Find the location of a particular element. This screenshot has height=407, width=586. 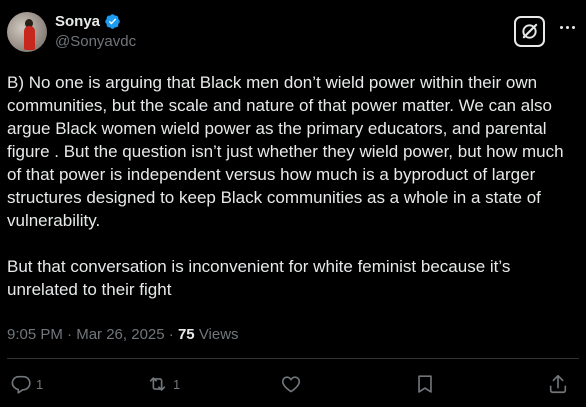

share-button is located at coordinates (558, 384).